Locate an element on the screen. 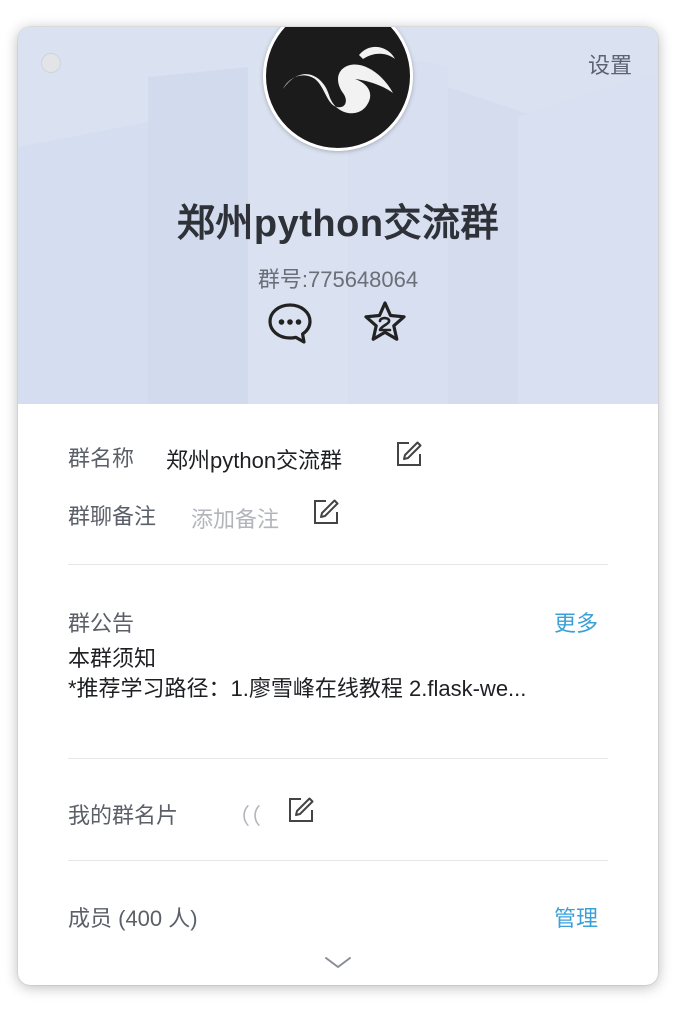 The width and height of the screenshot is (676, 1012). star-icon is located at coordinates (385, 321).